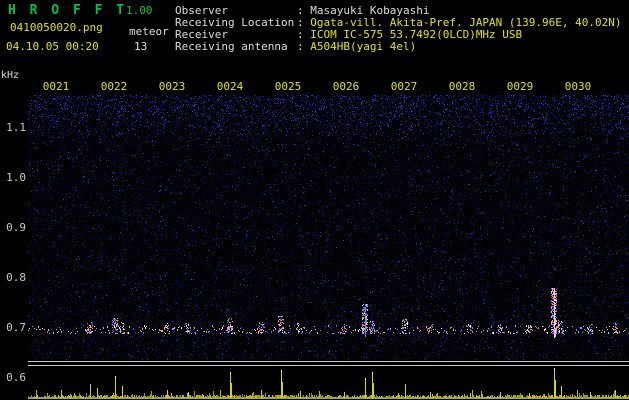  What do you see at coordinates (520, 86) in the screenshot?
I see `time-tick-label: 0029` at bounding box center [520, 86].